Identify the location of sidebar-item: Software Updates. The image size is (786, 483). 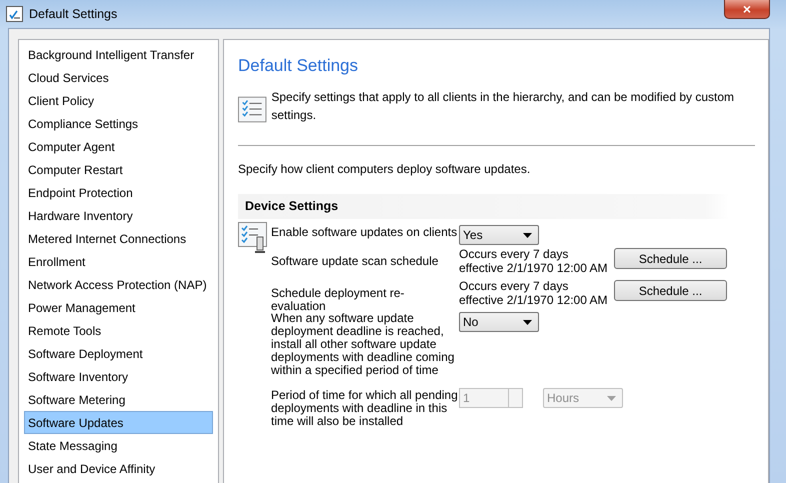
(118, 422).